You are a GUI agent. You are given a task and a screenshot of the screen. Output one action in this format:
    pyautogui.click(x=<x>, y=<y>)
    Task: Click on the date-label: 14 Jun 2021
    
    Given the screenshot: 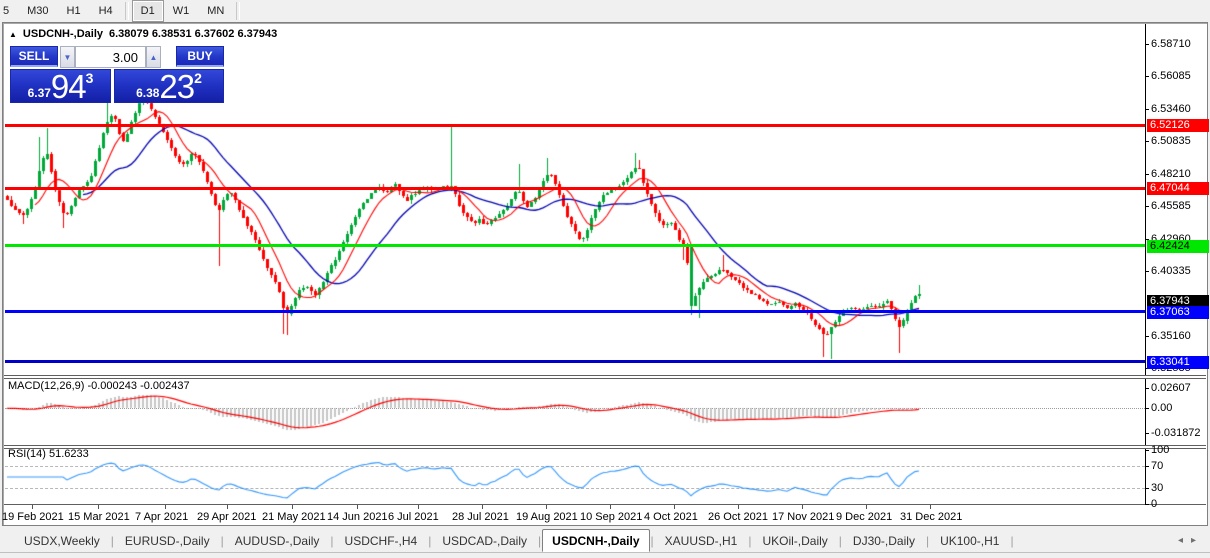 What is the action you would take?
    pyautogui.click(x=357, y=517)
    